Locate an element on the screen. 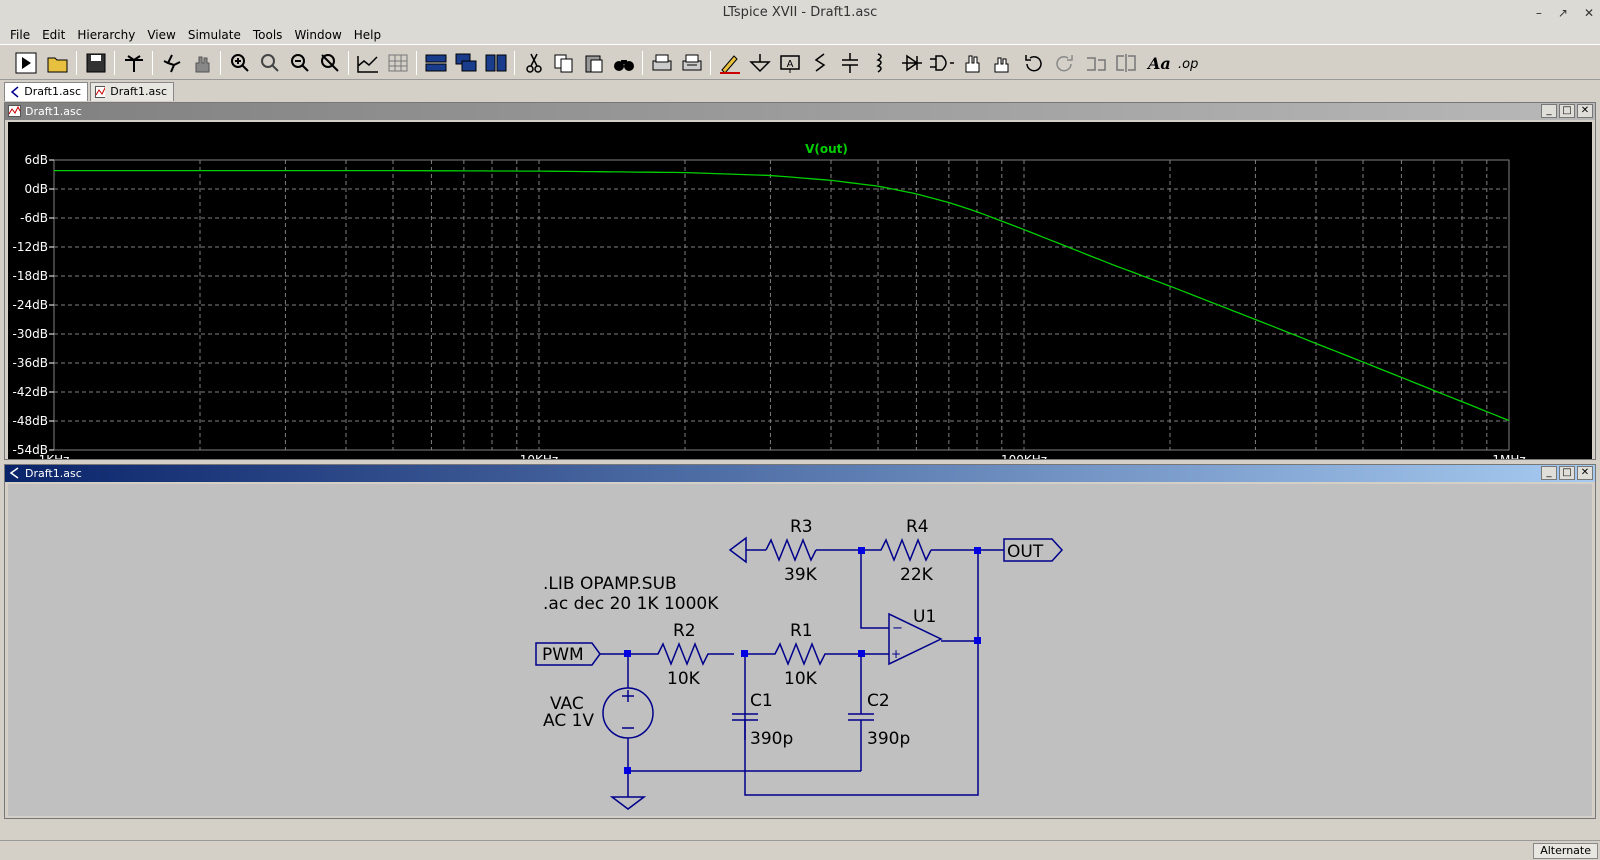 This screenshot has width=1600, height=860. tab-schematic: Draft1.asc is located at coordinates (46, 91).